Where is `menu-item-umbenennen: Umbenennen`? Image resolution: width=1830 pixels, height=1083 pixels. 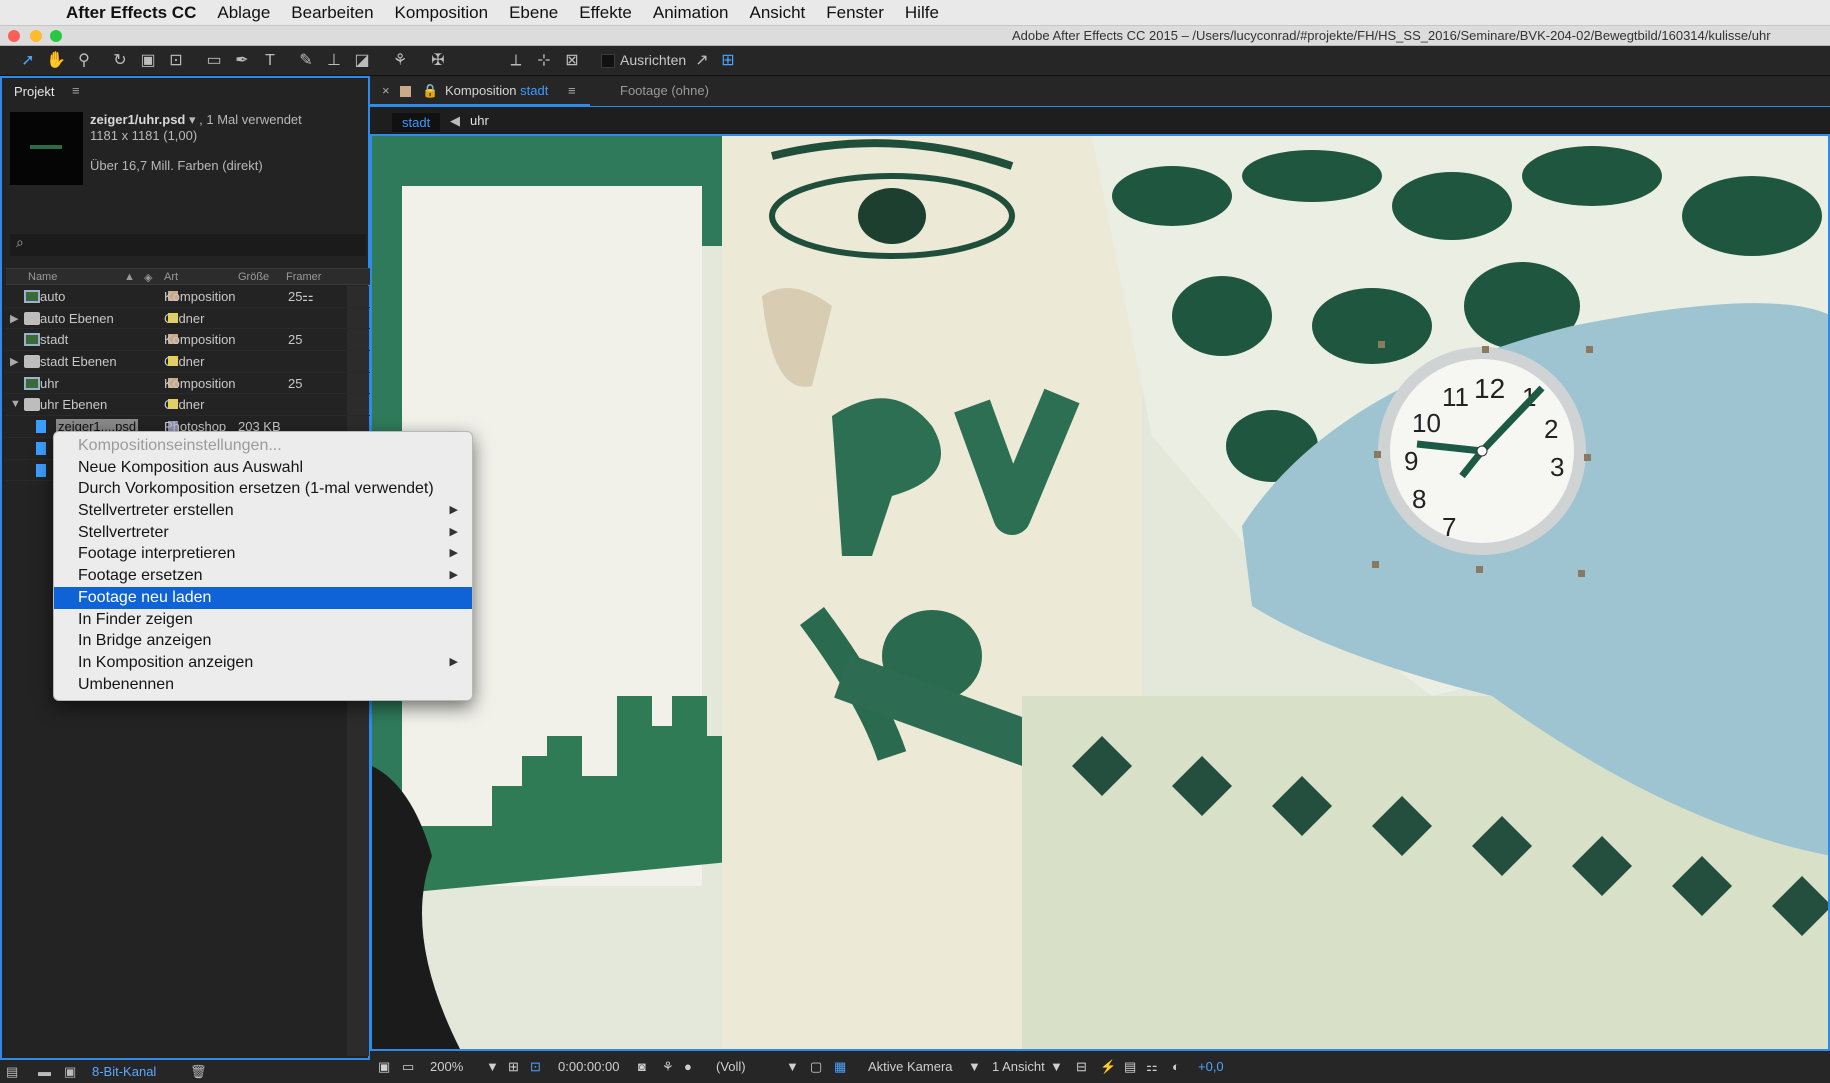 menu-item-umbenennen: Umbenennen is located at coordinates (263, 685).